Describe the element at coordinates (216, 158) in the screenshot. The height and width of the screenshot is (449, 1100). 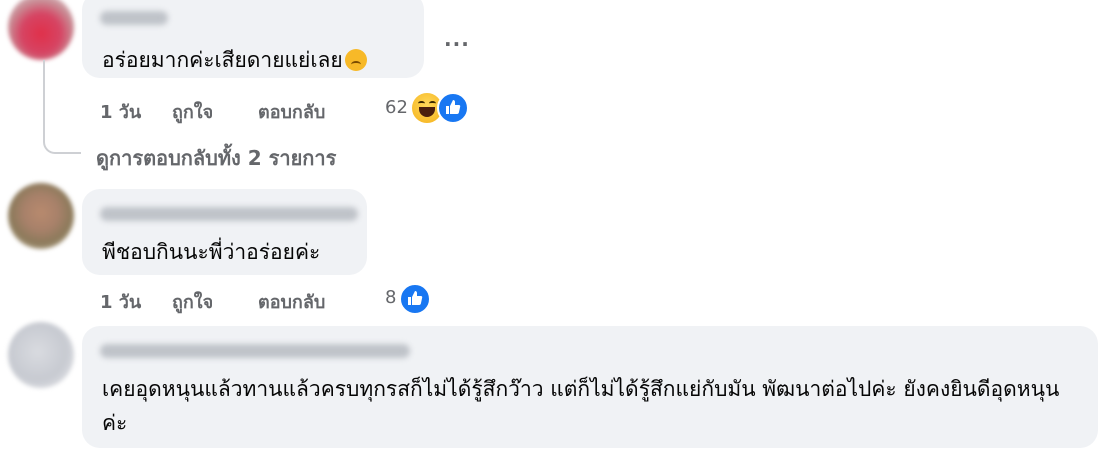
I see `view-replies-link: ดูการตอบกลับทั้ง 2 รายการ` at that location.